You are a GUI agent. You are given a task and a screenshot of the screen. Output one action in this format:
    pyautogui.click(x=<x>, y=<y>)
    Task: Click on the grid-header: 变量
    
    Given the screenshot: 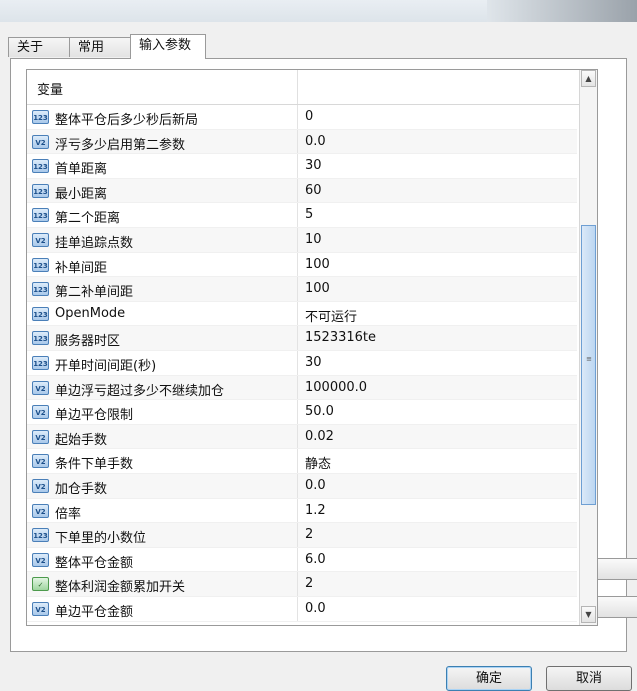 What is the action you would take?
    pyautogui.click(x=312, y=87)
    